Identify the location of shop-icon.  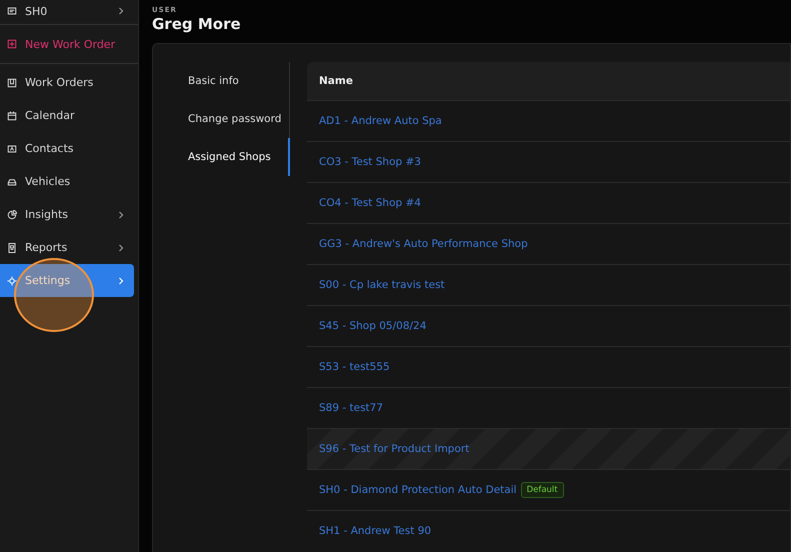
(12, 11).